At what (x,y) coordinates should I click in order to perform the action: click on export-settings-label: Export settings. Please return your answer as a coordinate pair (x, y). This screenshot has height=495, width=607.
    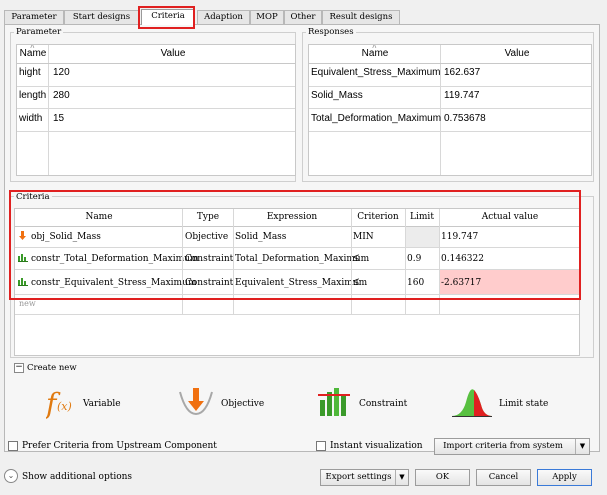
    Looking at the image, I should click on (358, 477).